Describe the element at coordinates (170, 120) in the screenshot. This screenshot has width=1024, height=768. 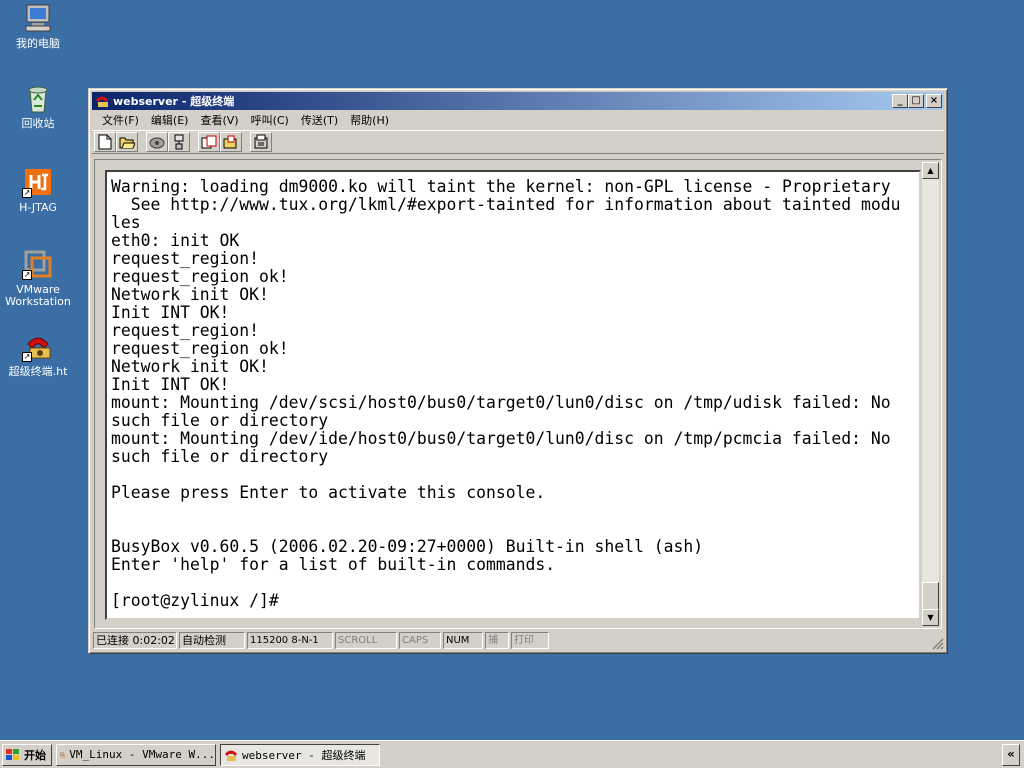
I see `menu-edit: 编辑(E)` at that location.